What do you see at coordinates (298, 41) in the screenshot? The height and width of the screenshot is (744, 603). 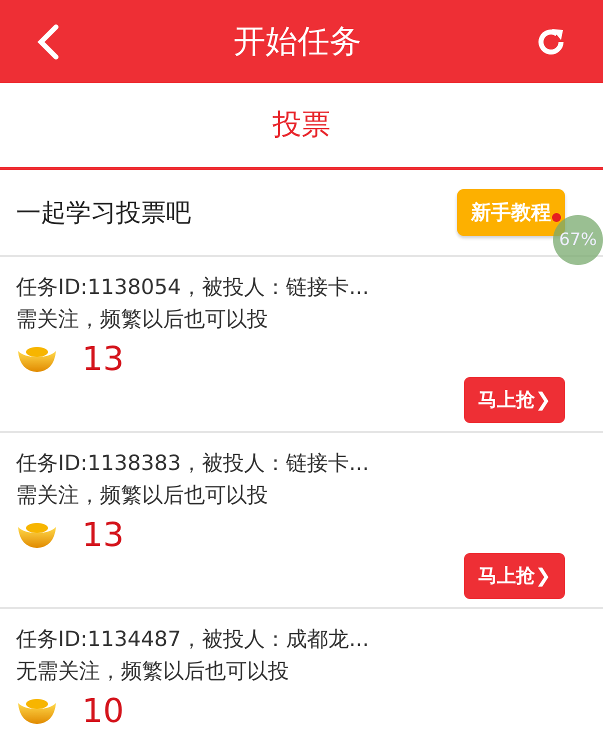 I see `page-title: 开始任务` at bounding box center [298, 41].